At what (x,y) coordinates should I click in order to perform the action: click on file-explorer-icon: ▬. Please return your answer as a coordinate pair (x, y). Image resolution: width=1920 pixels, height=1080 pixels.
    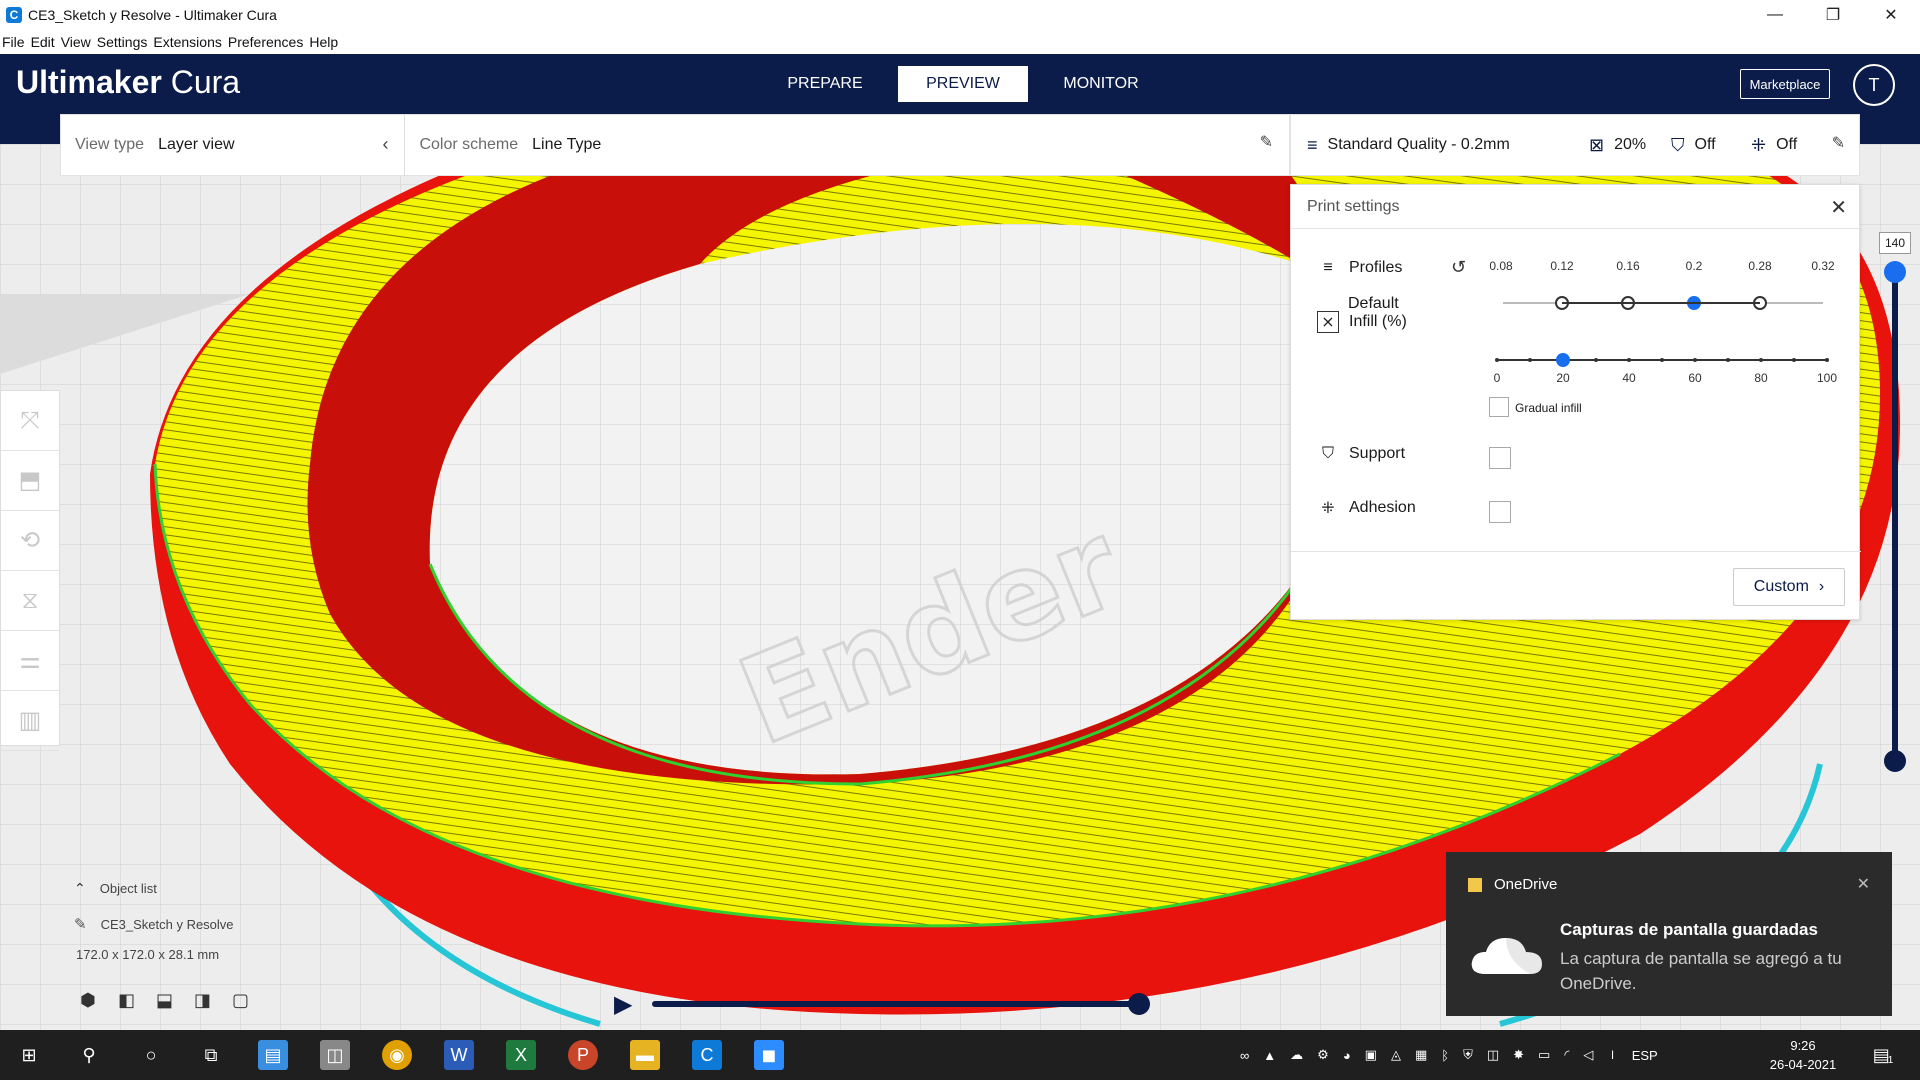
    Looking at the image, I should click on (645, 1055).